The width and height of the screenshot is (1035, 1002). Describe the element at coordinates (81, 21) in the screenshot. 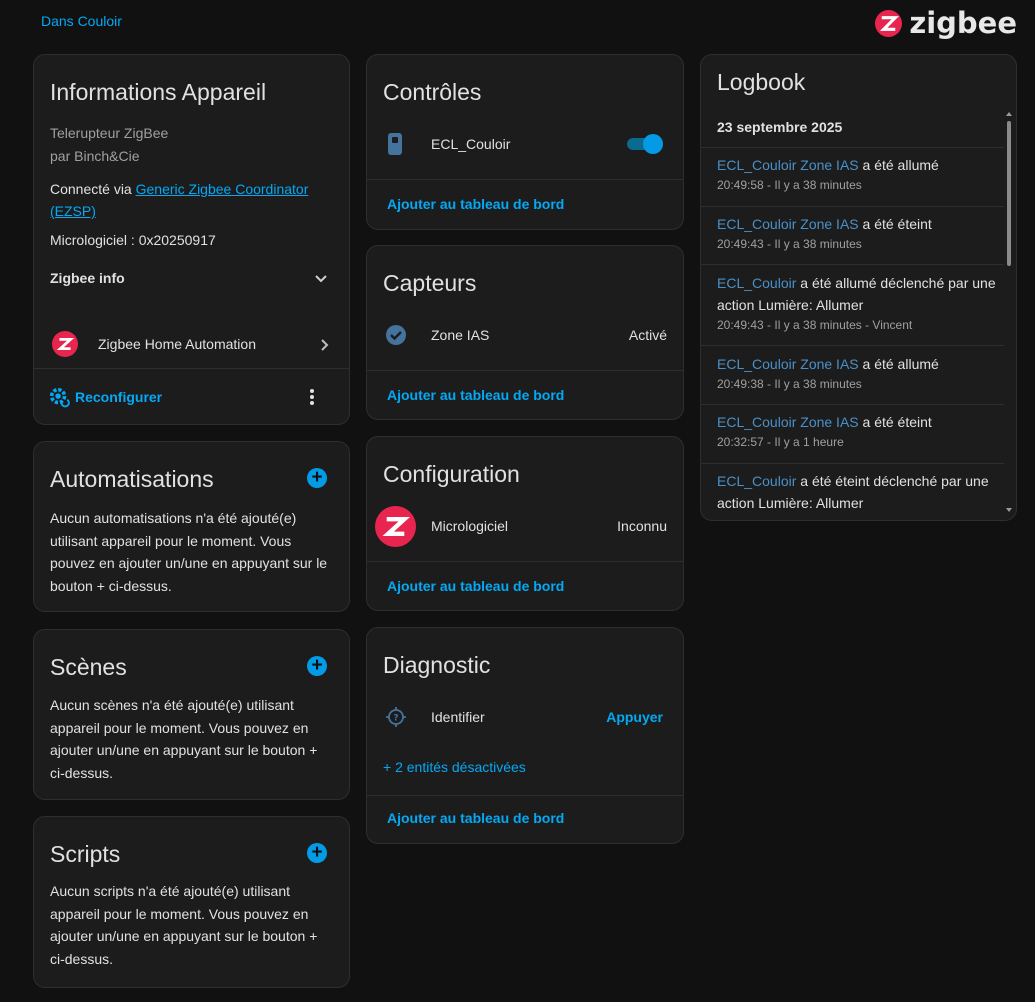

I see `area-link: Dans Couloir` at that location.